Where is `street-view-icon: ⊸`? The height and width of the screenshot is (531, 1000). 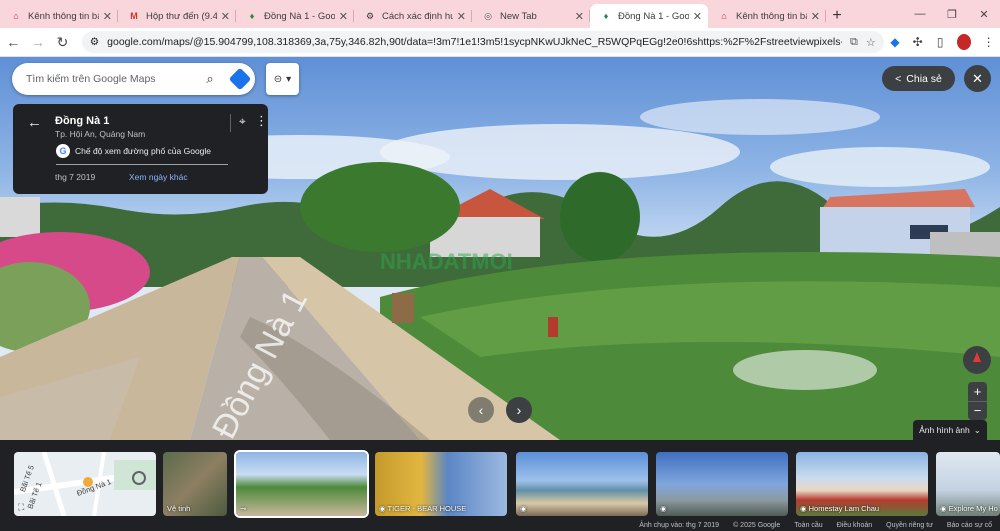
street-view-icon: ⊸ is located at coordinates (243, 508).